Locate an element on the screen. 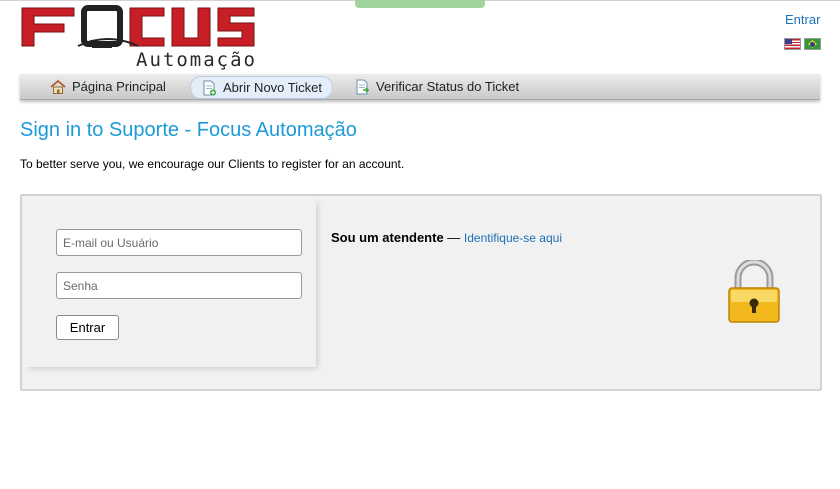 The image size is (840, 489). home-icon is located at coordinates (58, 87).